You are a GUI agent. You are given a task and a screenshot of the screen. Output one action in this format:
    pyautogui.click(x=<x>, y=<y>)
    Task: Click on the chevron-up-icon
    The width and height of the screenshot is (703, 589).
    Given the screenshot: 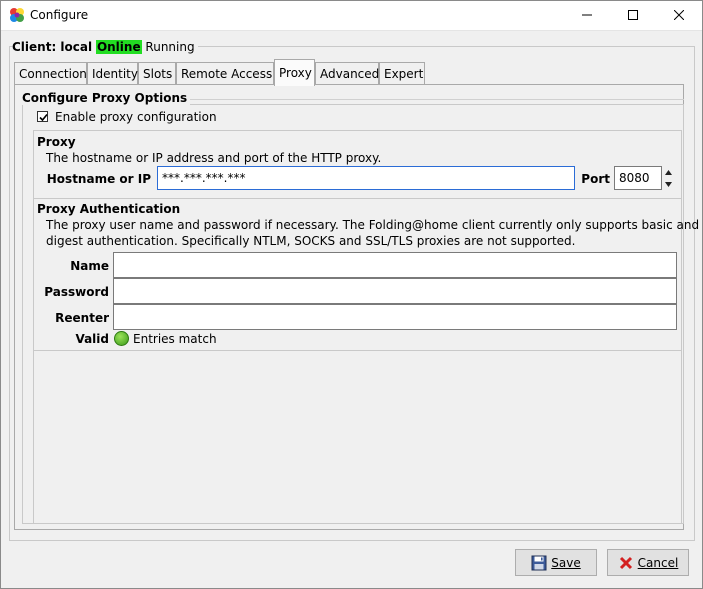 What is the action you would take?
    pyautogui.click(x=668, y=172)
    